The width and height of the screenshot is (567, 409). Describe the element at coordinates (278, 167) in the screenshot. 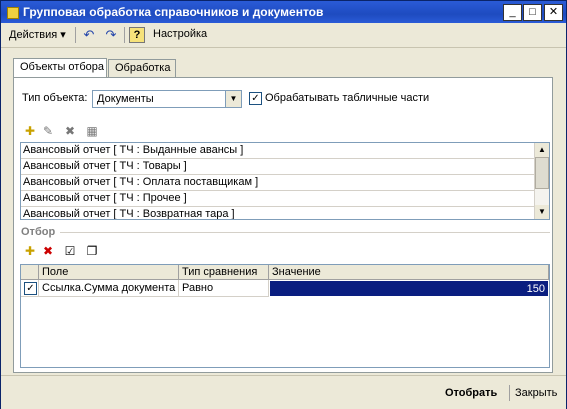

I see `list-item: Авансовый отчет [ ТЧ : Товары ]` at that location.